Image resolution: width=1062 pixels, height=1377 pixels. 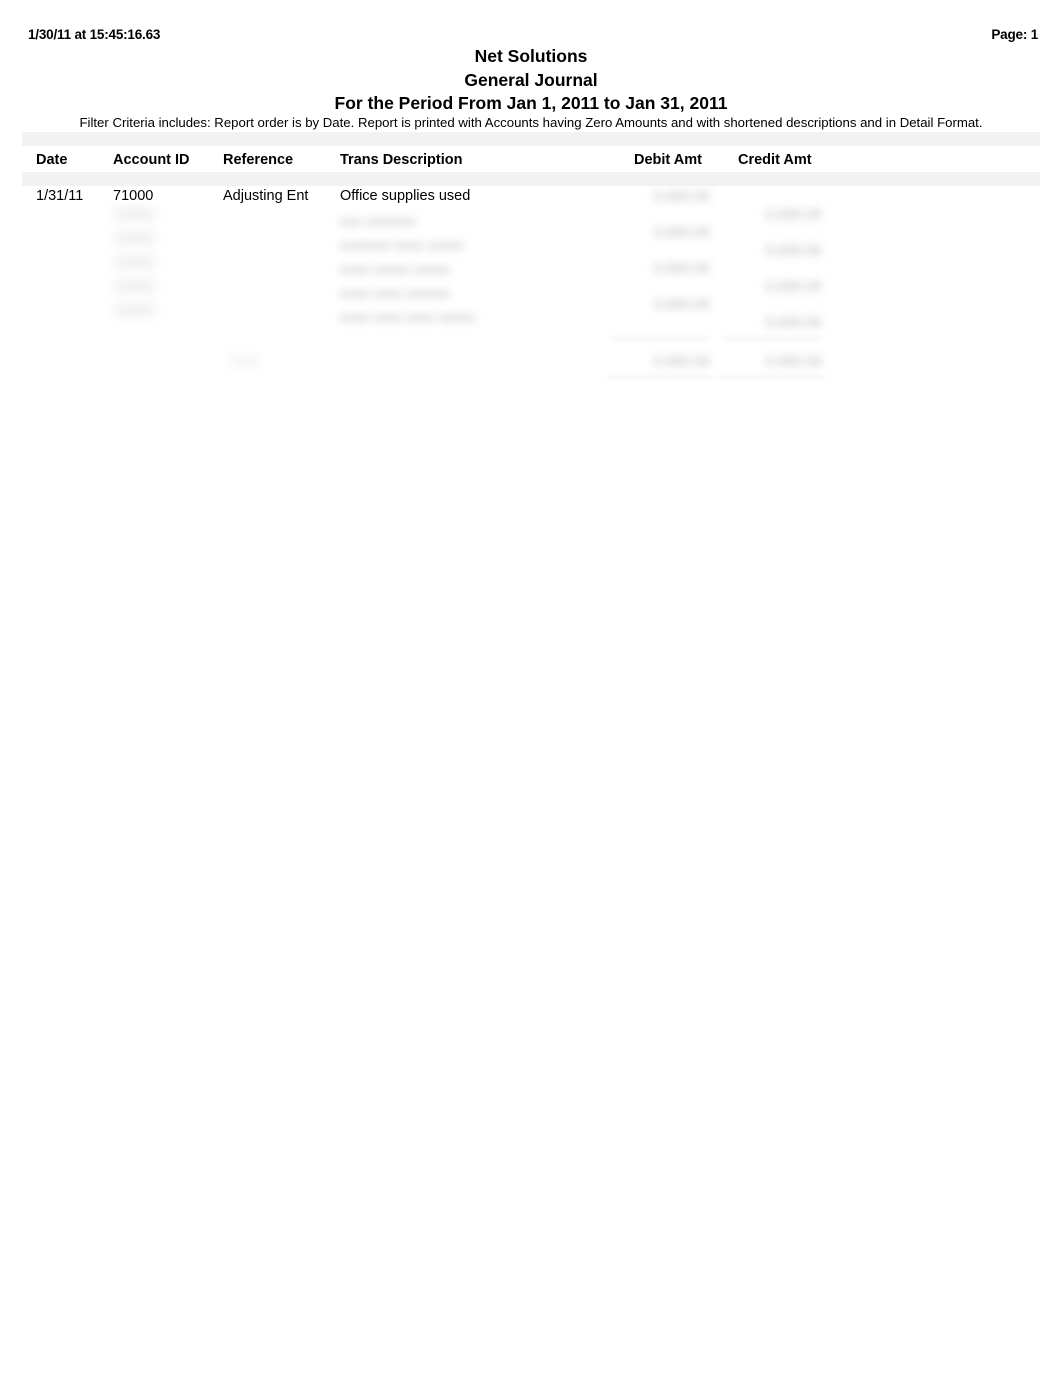 What do you see at coordinates (151, 160) in the screenshot?
I see `column-header-account-id: Account ID` at bounding box center [151, 160].